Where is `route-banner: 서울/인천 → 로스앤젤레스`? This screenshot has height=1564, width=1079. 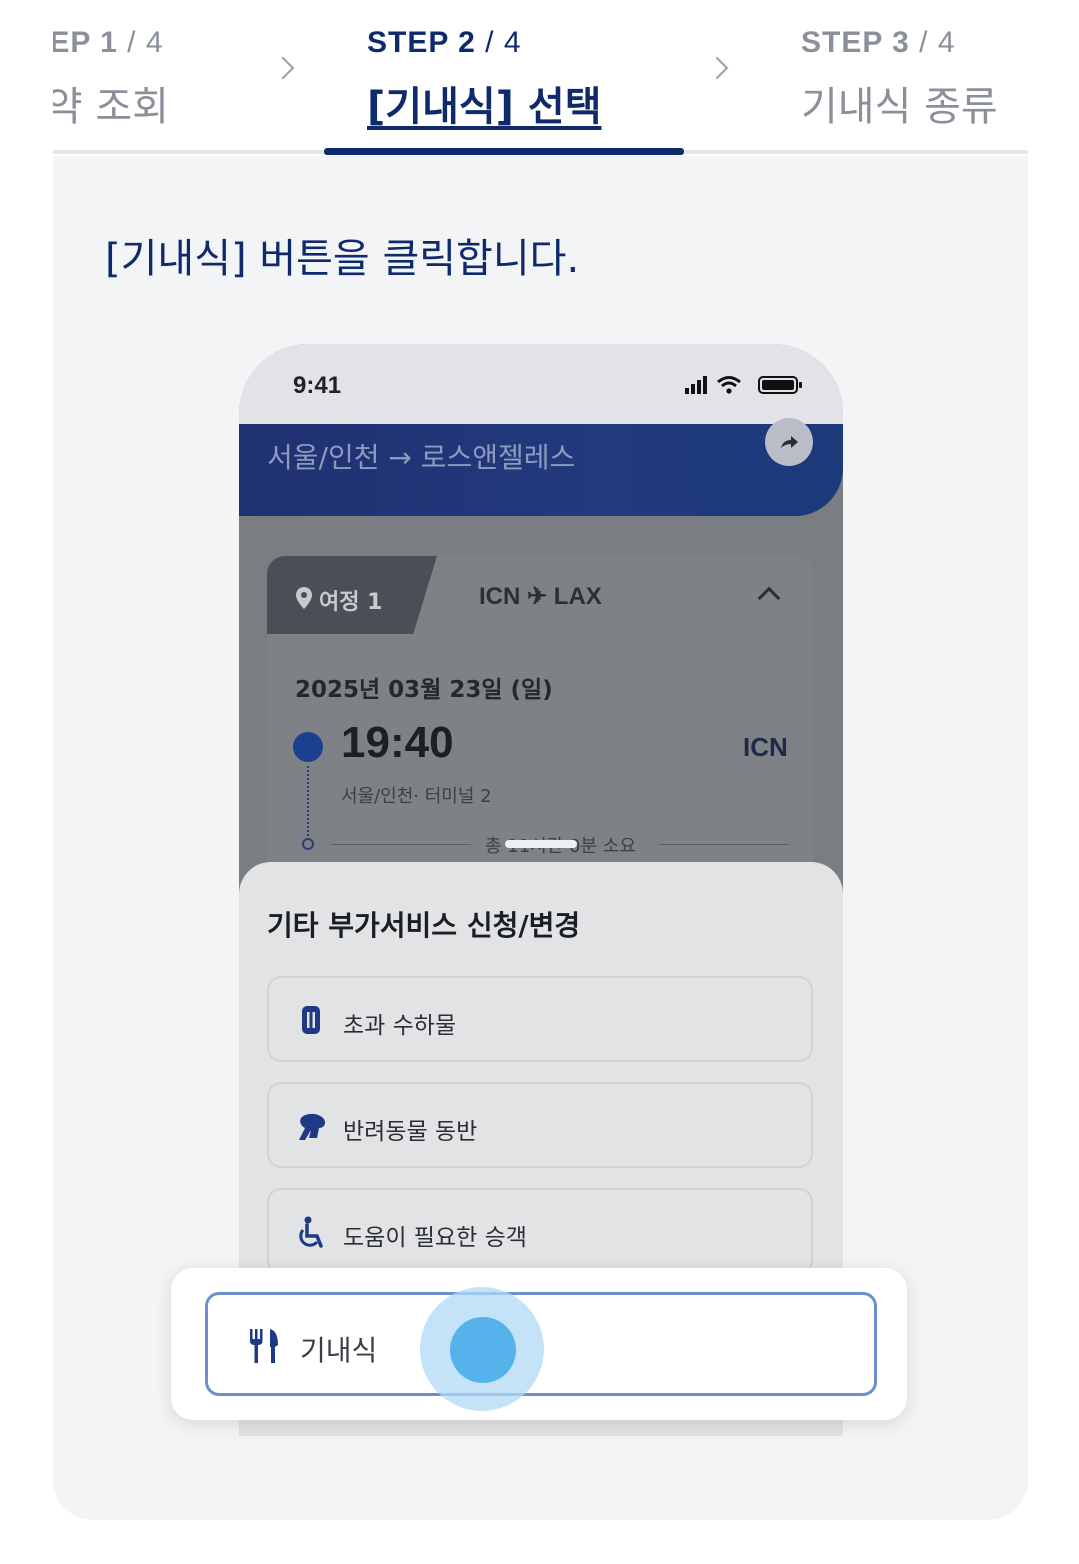
route-banner: 서울/인천 → 로스앤젤레스 is located at coordinates (541, 467).